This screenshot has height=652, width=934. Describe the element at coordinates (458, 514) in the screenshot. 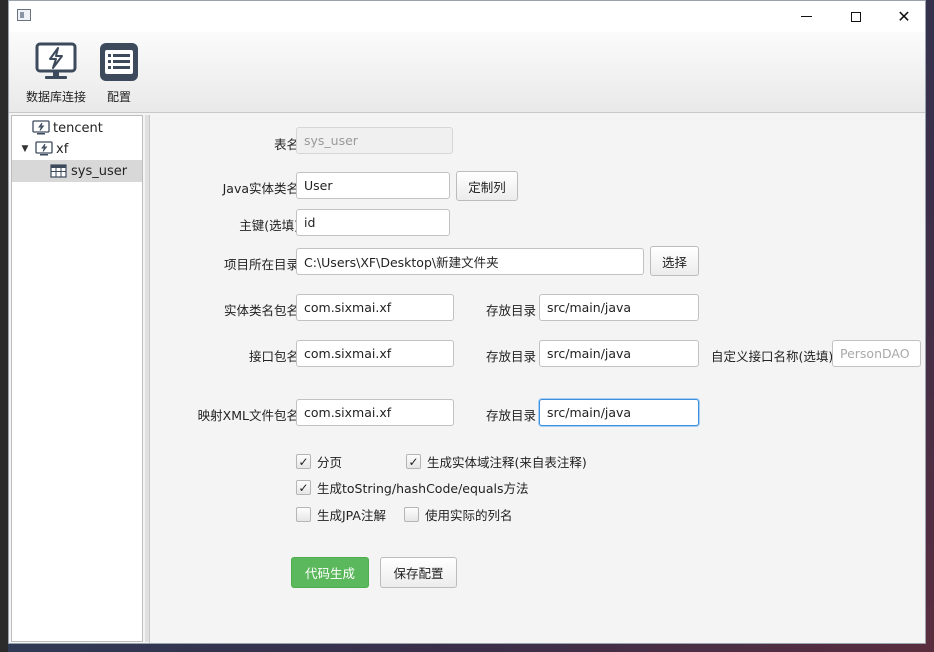

I see `actual-column-checkbox: 使用实际的列名` at that location.